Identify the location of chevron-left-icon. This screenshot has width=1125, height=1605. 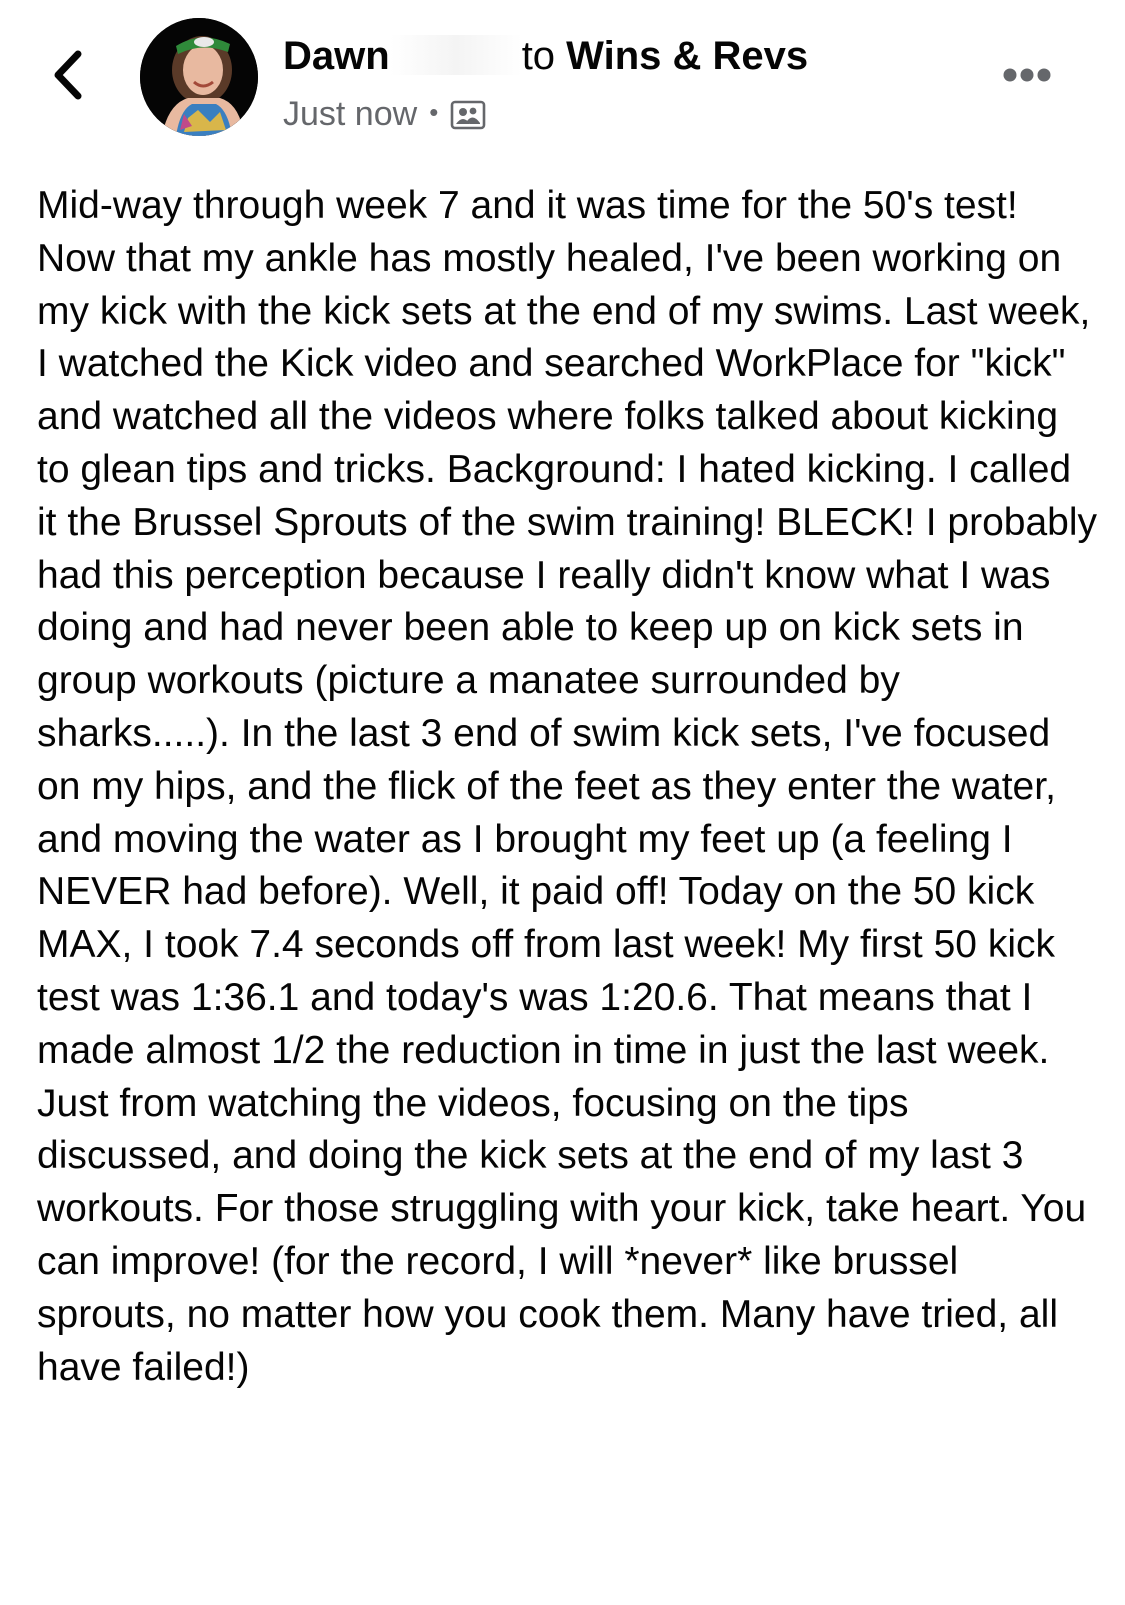
(68, 75).